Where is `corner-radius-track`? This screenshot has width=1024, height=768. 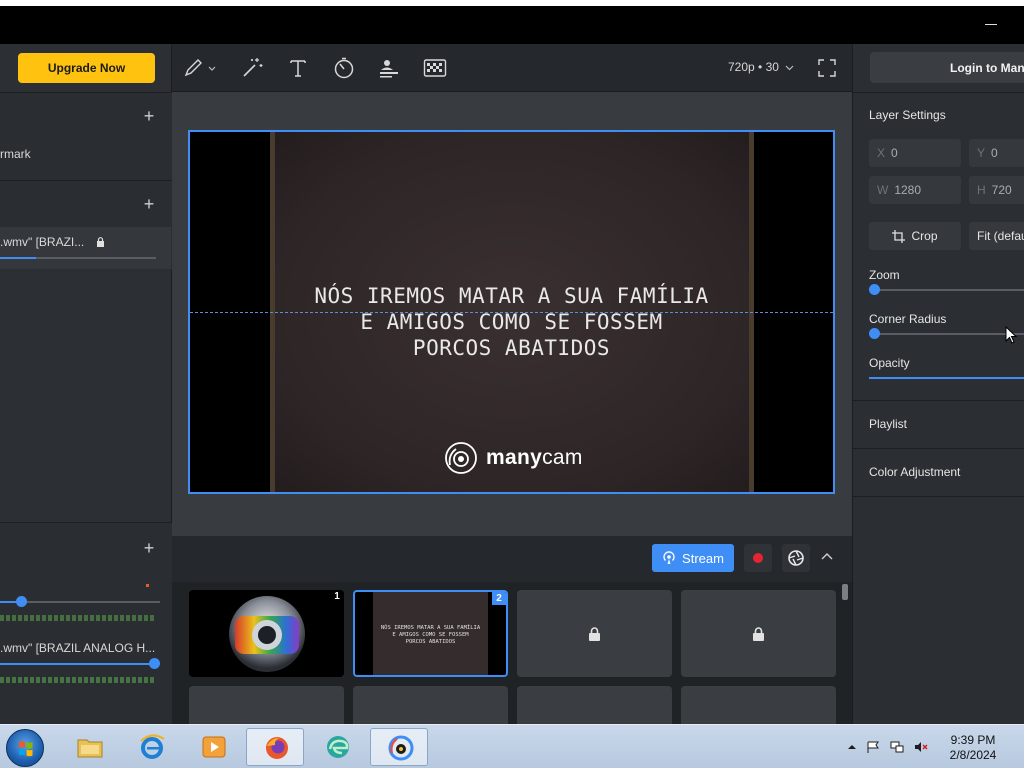 corner-radius-track is located at coordinates (946, 334).